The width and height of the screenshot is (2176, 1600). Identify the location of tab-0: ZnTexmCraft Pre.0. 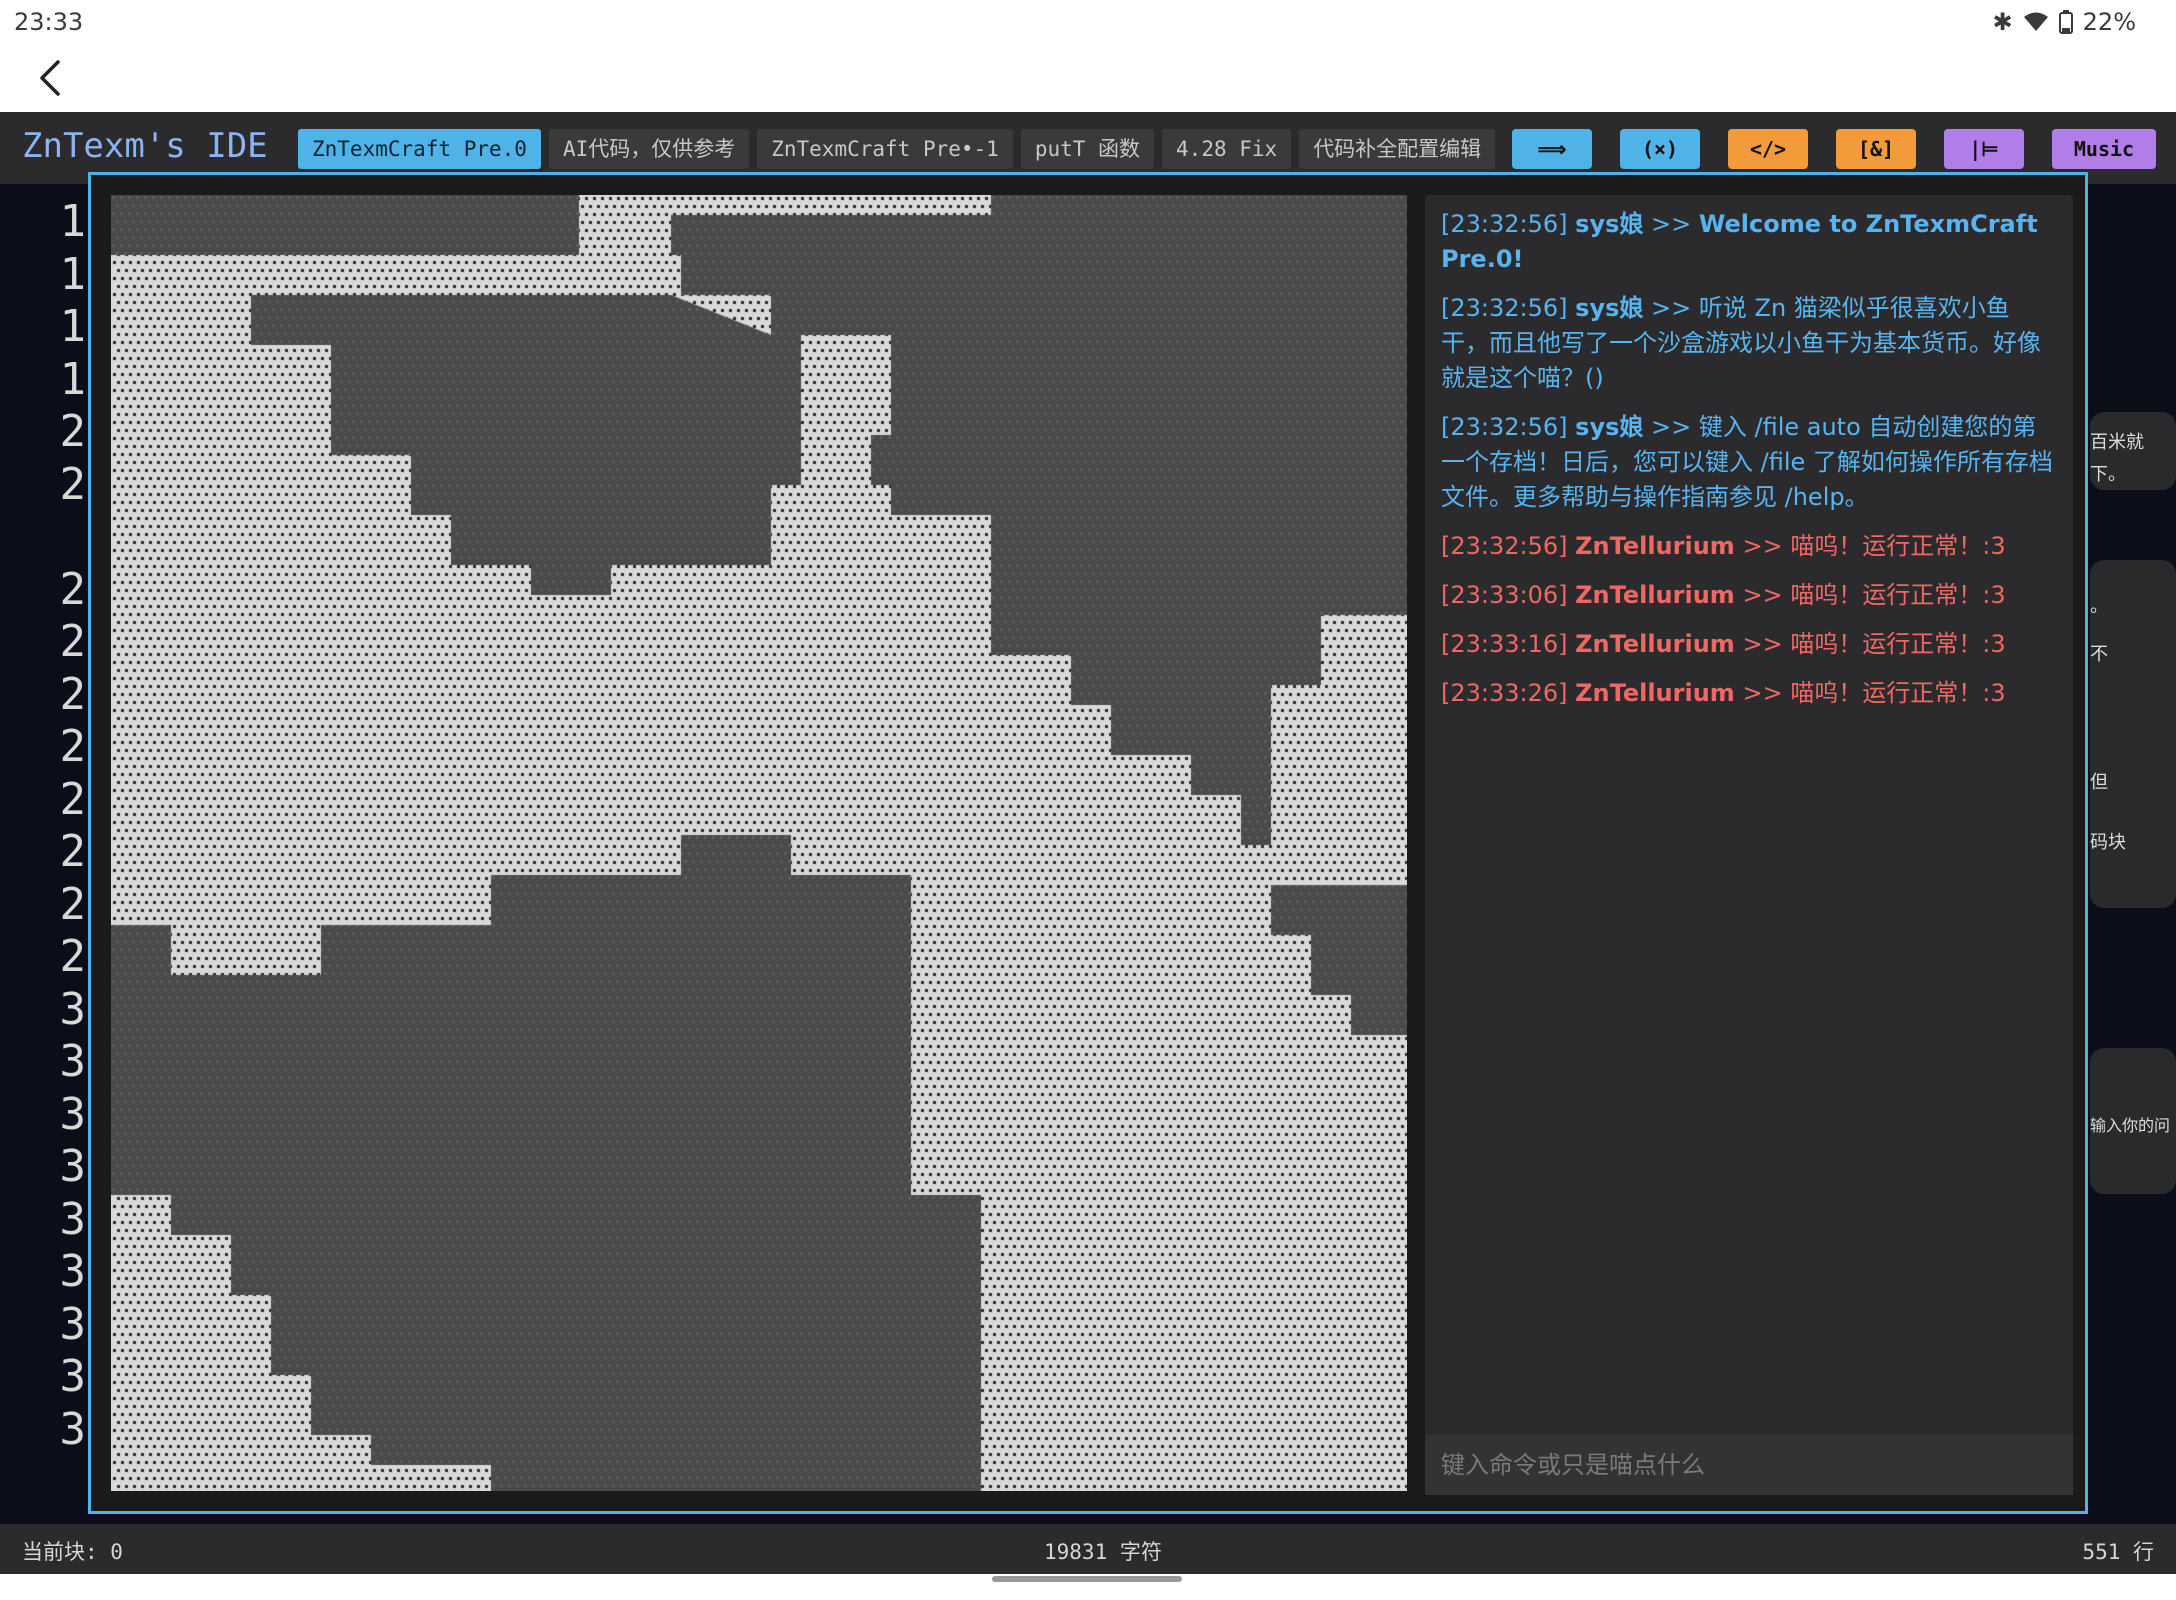
(419, 149).